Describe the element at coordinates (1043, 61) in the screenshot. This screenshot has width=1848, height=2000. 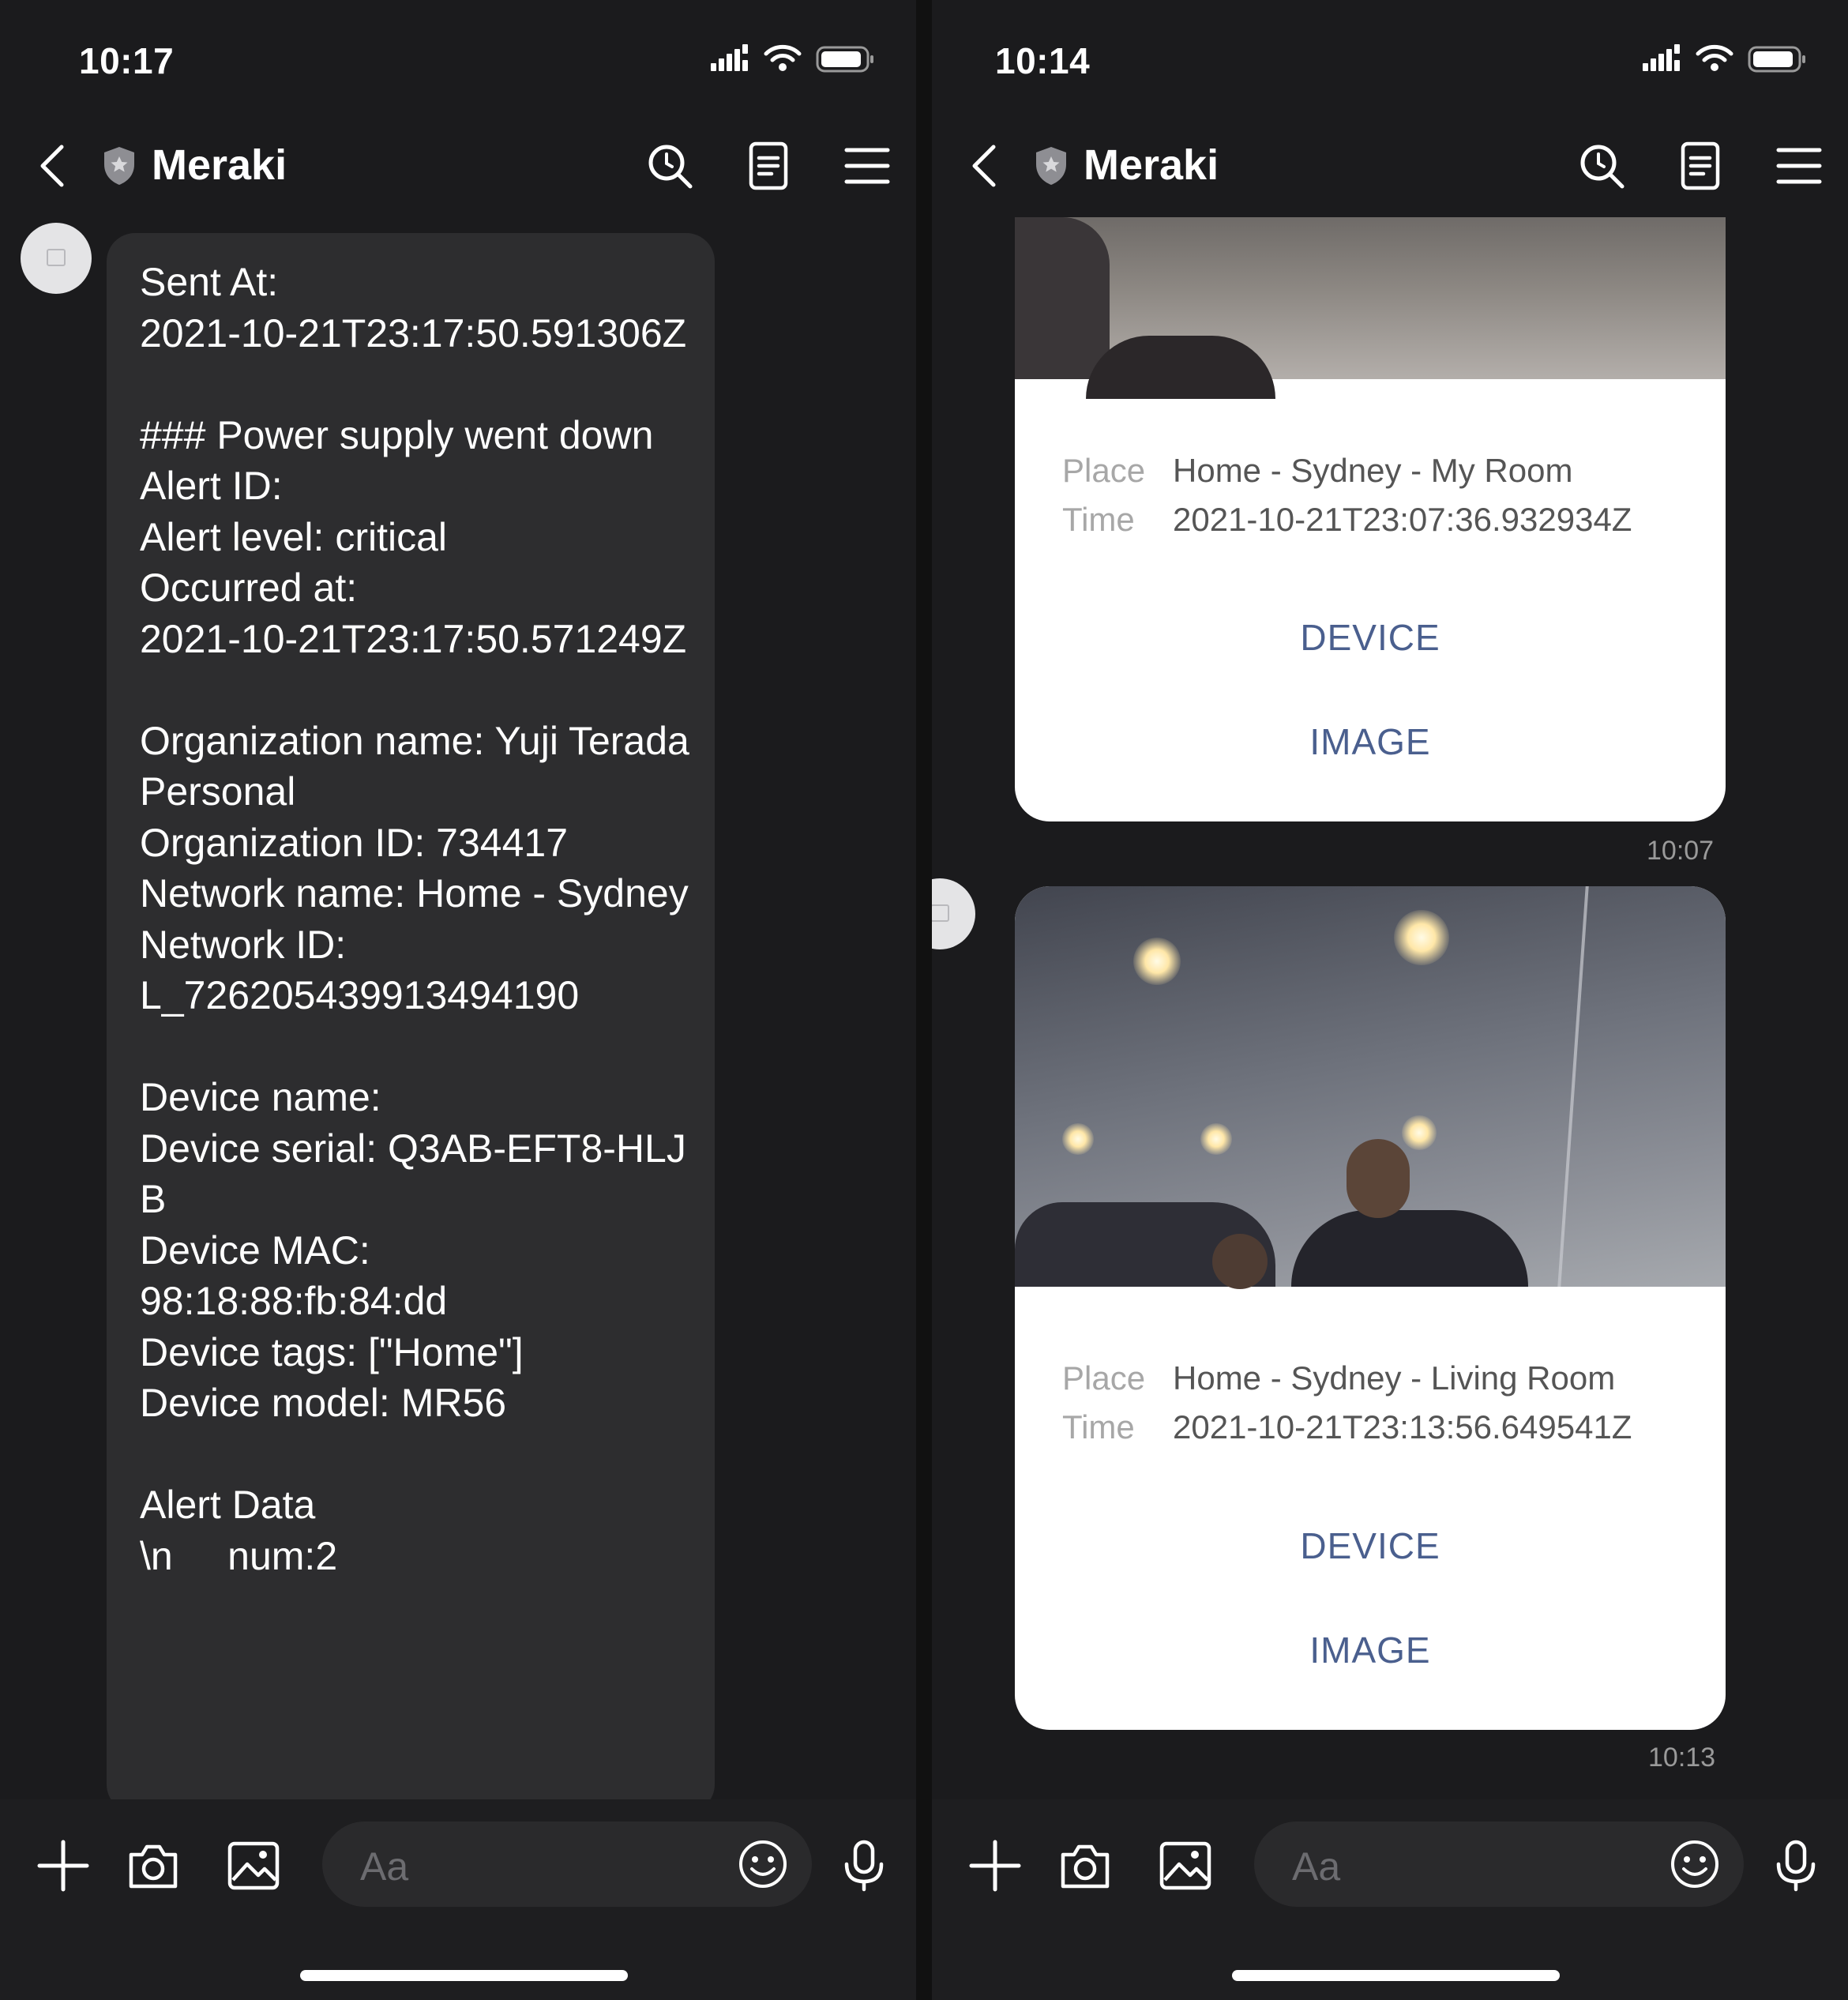
I see `status-time: 10:14` at that location.